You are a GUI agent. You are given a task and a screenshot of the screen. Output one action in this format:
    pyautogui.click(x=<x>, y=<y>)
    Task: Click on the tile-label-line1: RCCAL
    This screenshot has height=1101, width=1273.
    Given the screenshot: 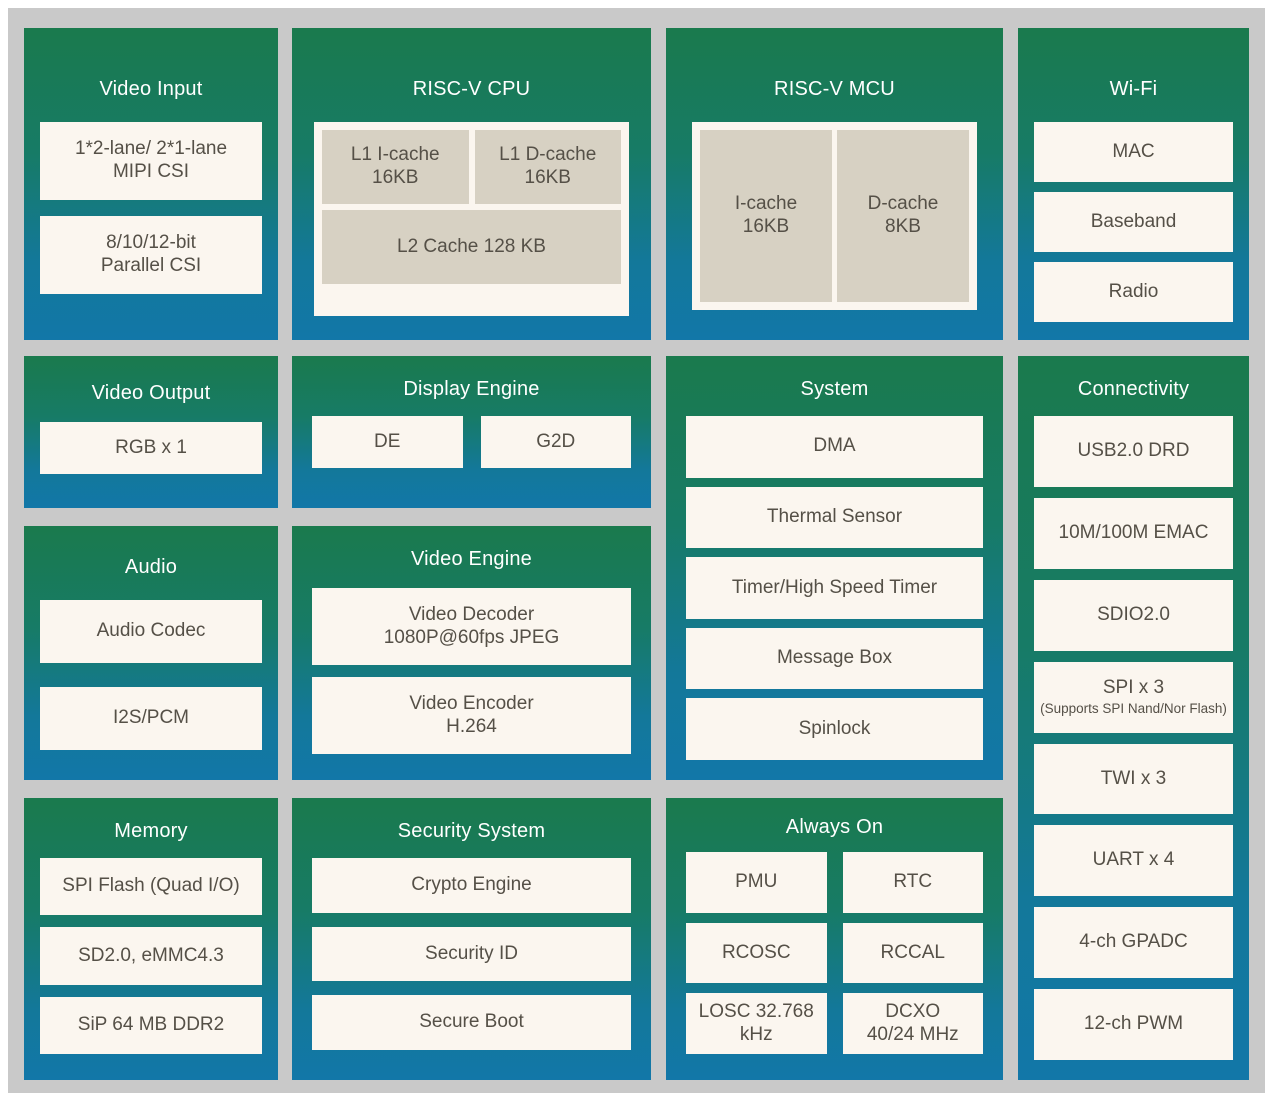 What is the action you would take?
    pyautogui.click(x=912, y=952)
    